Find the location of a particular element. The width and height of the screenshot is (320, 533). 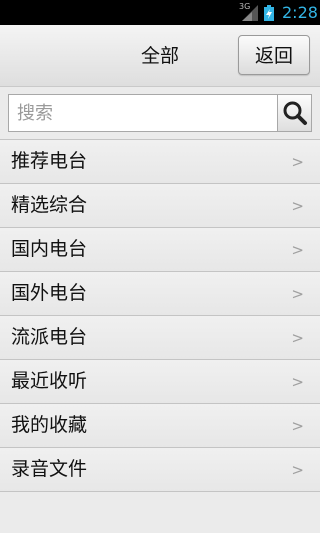

status-bar: 3G 2:28 is located at coordinates (160, 12).